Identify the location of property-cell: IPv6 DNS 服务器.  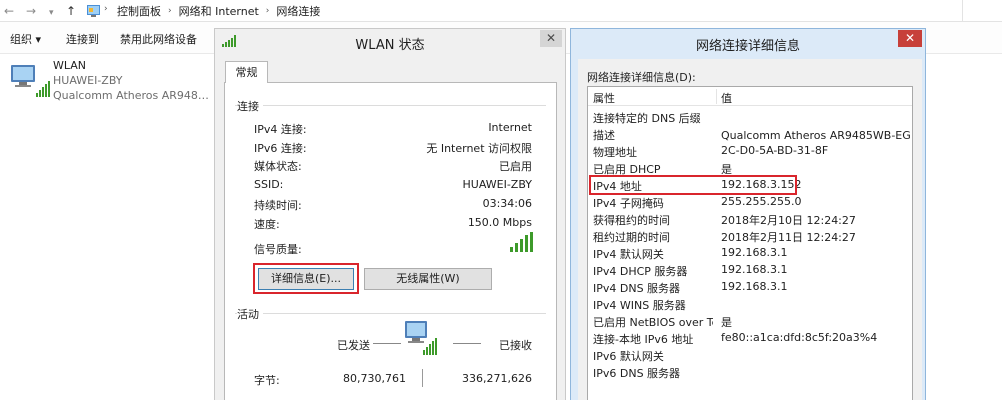
(637, 373).